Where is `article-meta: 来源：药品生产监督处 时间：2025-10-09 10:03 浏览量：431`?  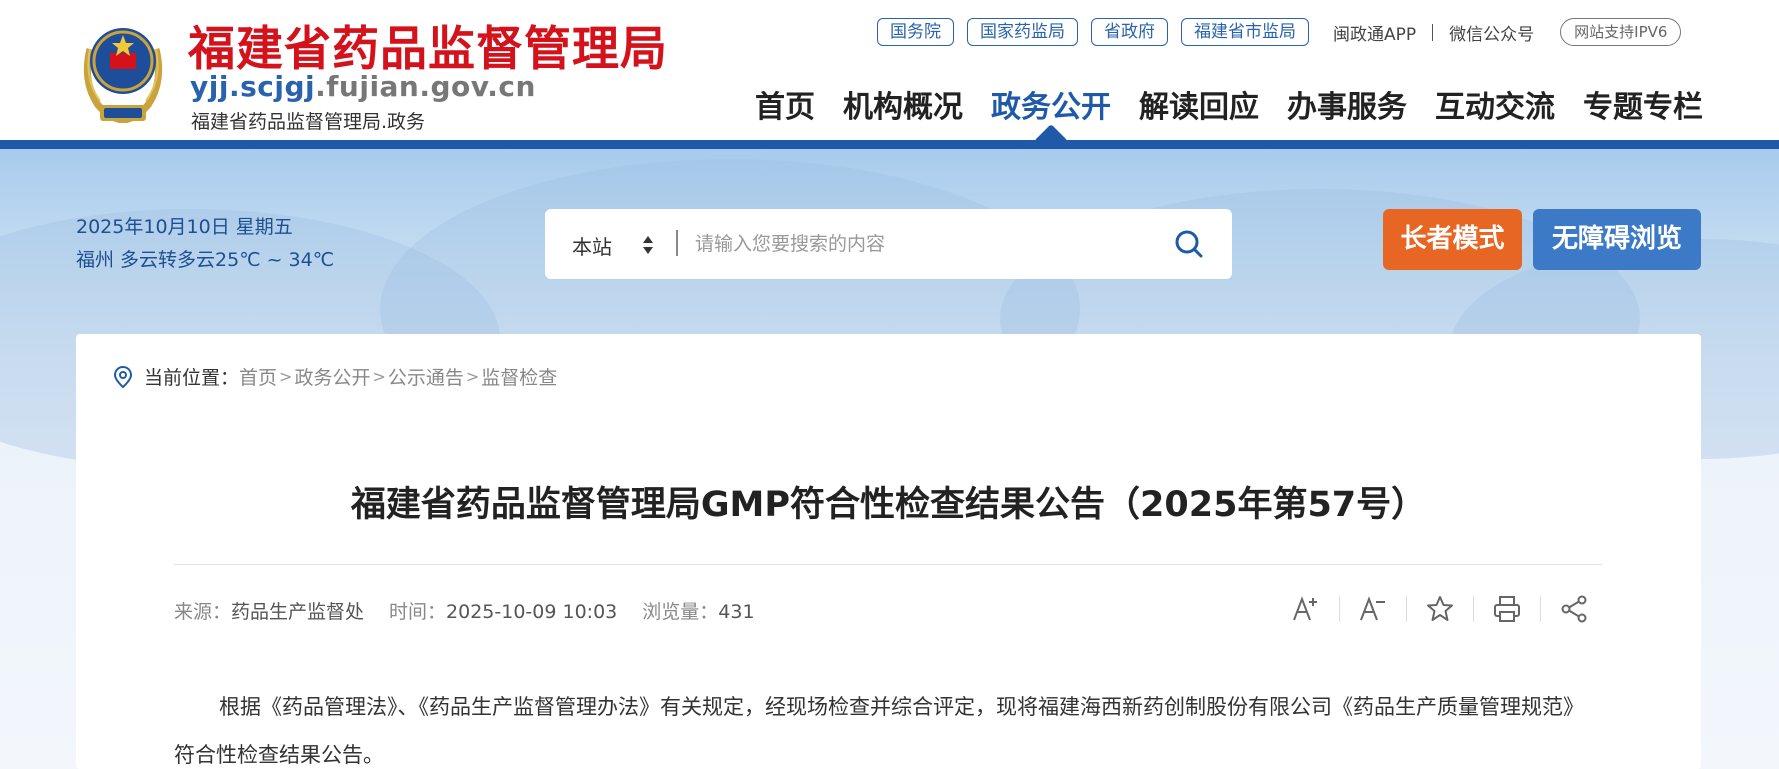
article-meta: 来源：药品生产监督处 时间：2025-10-09 10:03 浏览量：431 is located at coordinates (477, 610).